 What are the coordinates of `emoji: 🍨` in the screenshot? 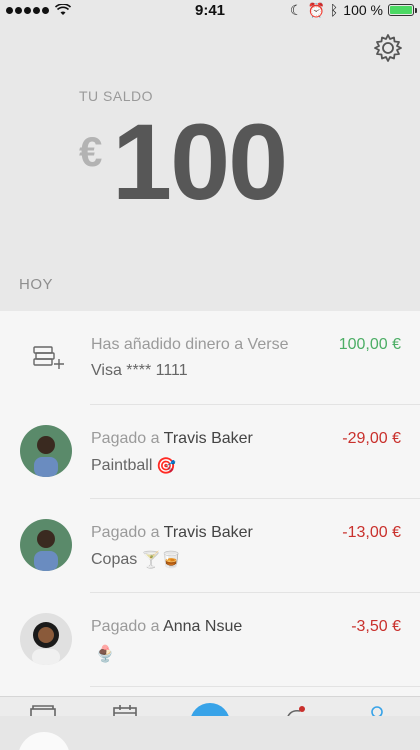 It's located at (105, 654).